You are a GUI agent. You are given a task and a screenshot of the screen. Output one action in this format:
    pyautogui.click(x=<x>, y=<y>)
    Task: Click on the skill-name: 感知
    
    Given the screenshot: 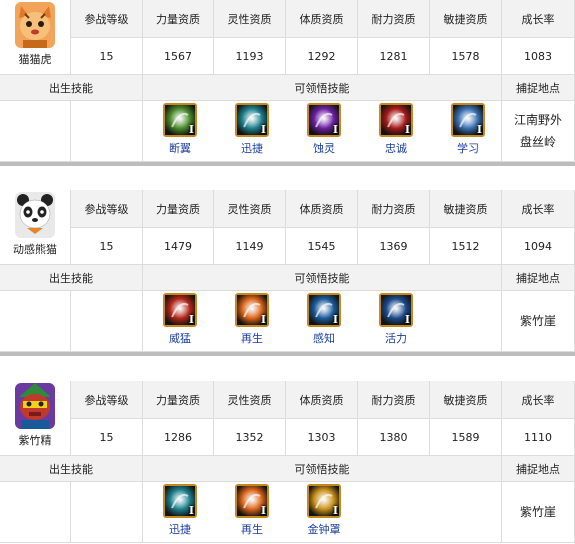 What is the action you would take?
    pyautogui.click(x=324, y=338)
    